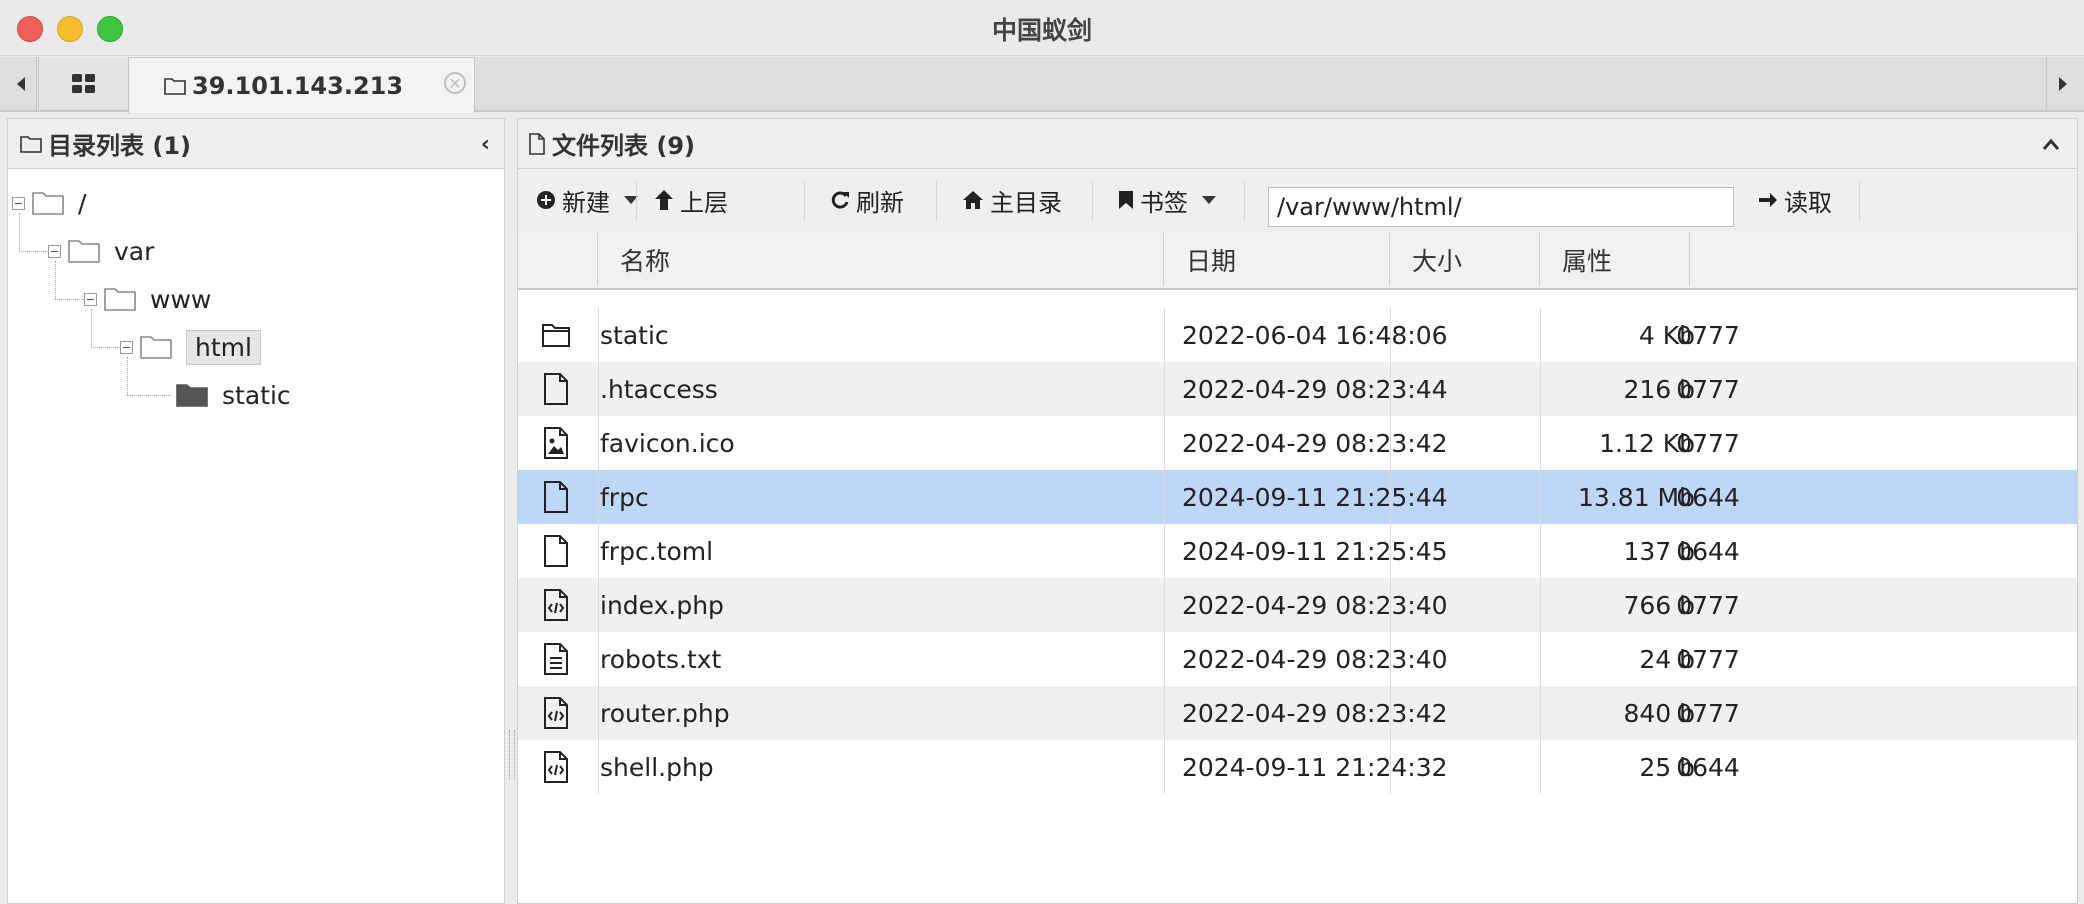  What do you see at coordinates (1501, 207) in the screenshot?
I see `path-input` at bounding box center [1501, 207].